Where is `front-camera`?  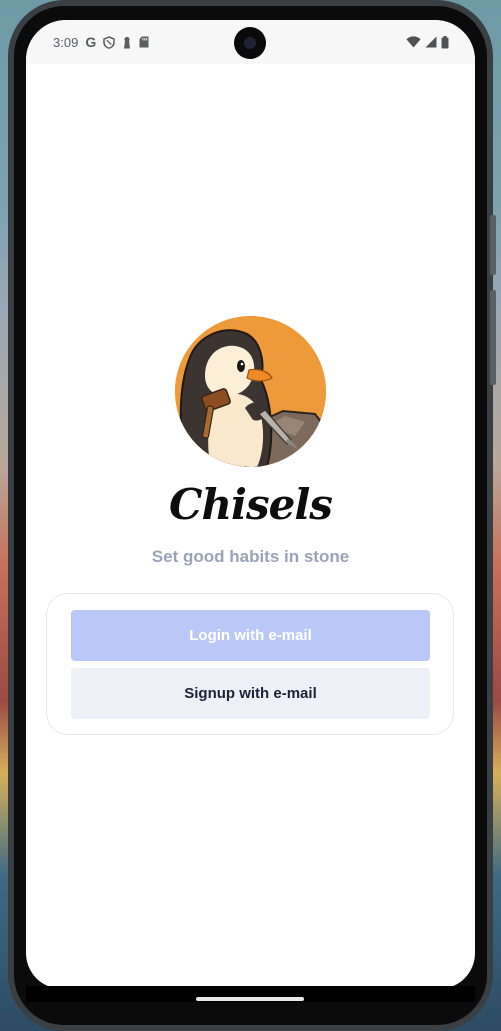 front-camera is located at coordinates (250, 43).